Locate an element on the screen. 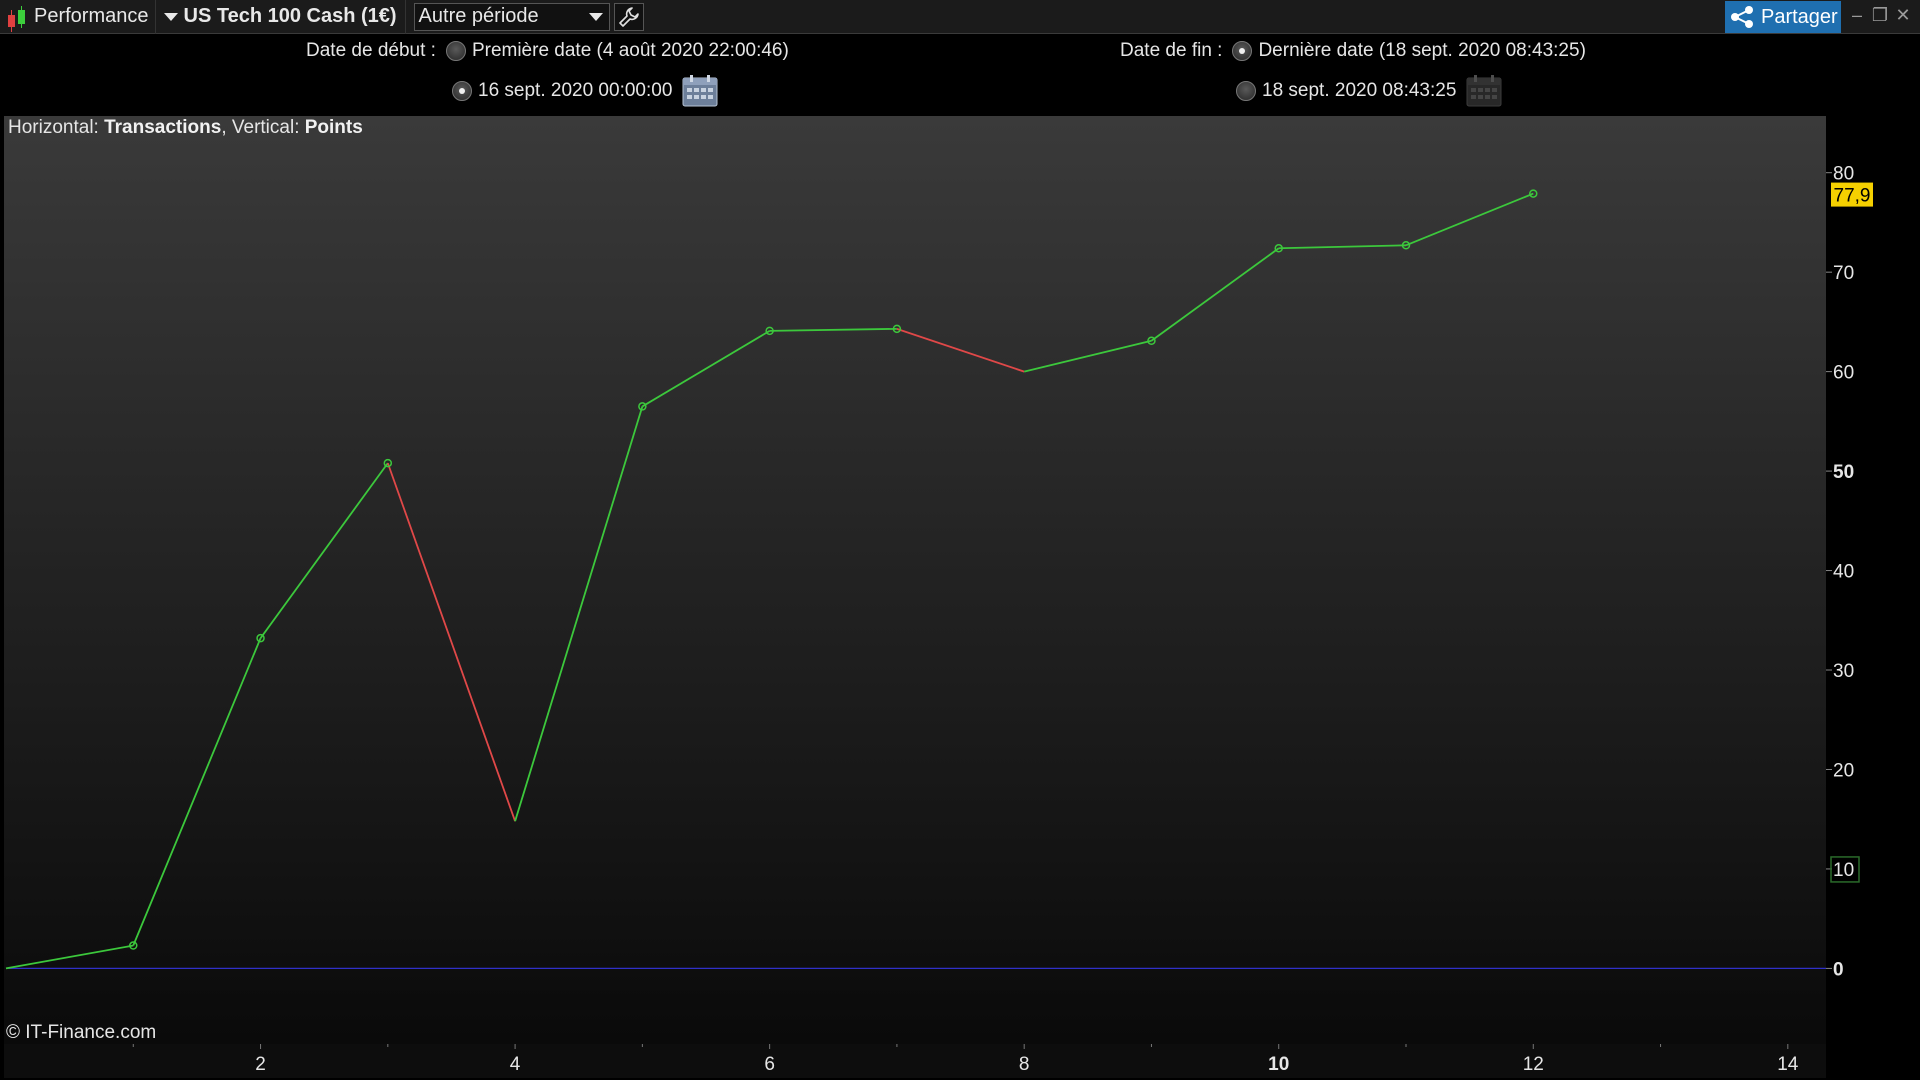 The width and height of the screenshot is (1920, 1080). x-tick-label: 8 is located at coordinates (1024, 1064).